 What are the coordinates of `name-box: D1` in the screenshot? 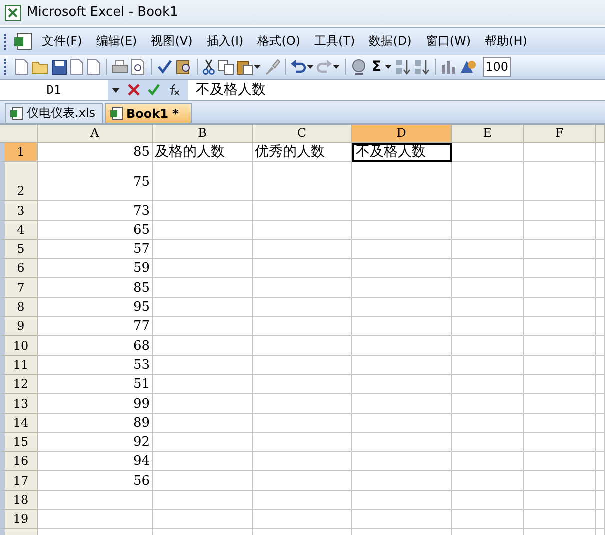 It's located at (54, 90).